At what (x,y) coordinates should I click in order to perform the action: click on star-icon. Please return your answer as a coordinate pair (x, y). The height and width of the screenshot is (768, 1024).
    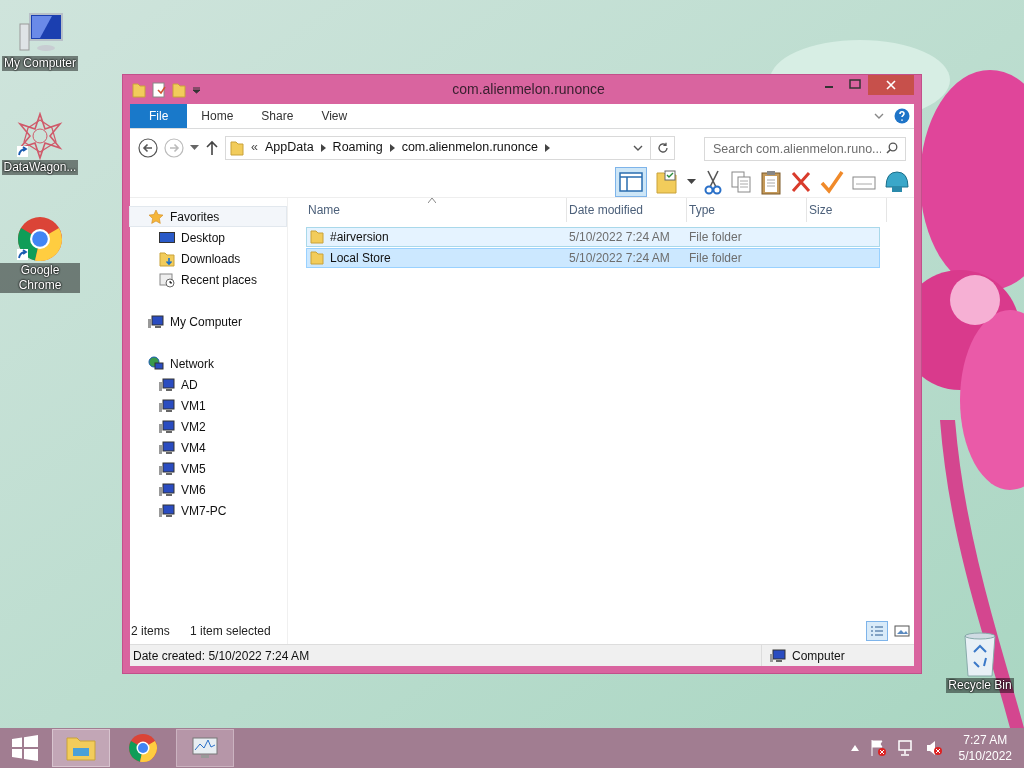
    Looking at the image, I should click on (156, 216).